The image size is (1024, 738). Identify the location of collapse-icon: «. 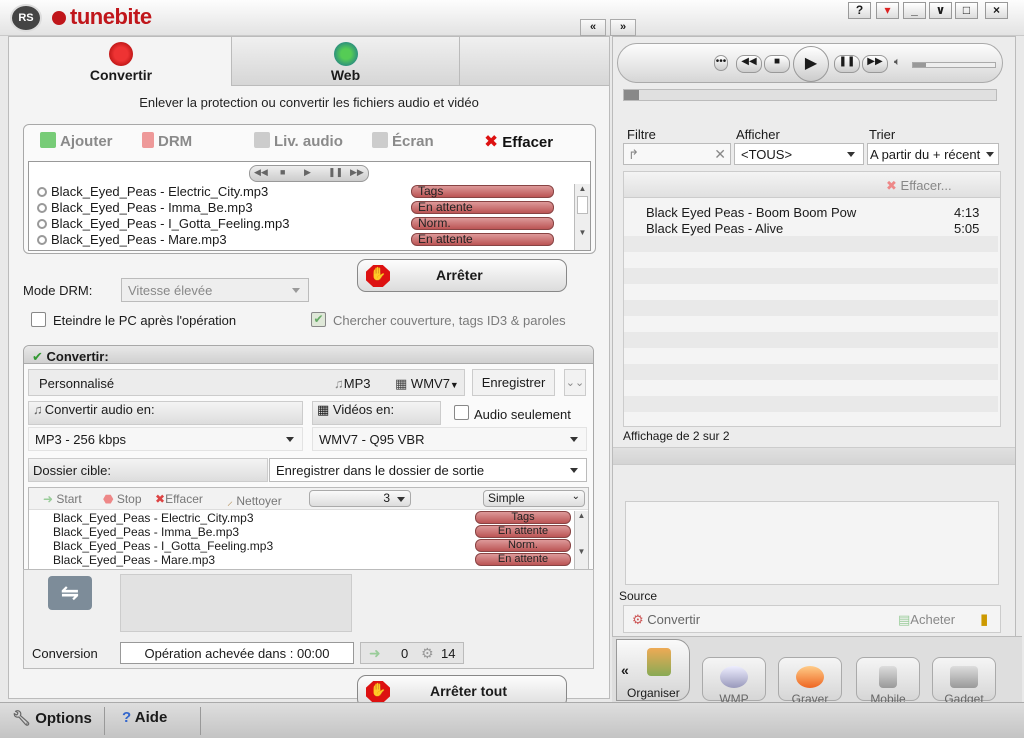
(625, 670).